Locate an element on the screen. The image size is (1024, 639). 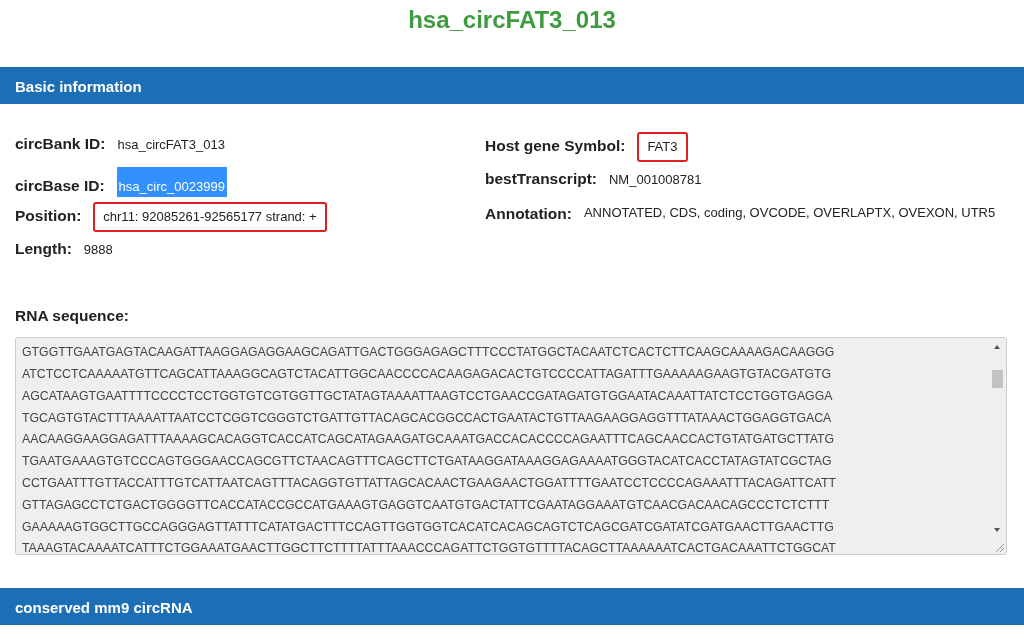
field-label: Host gene Symbol: is located at coordinates (555, 146).